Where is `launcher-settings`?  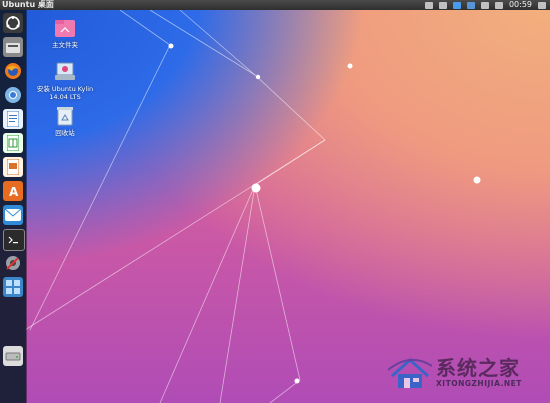
launcher-settings is located at coordinates (13, 263).